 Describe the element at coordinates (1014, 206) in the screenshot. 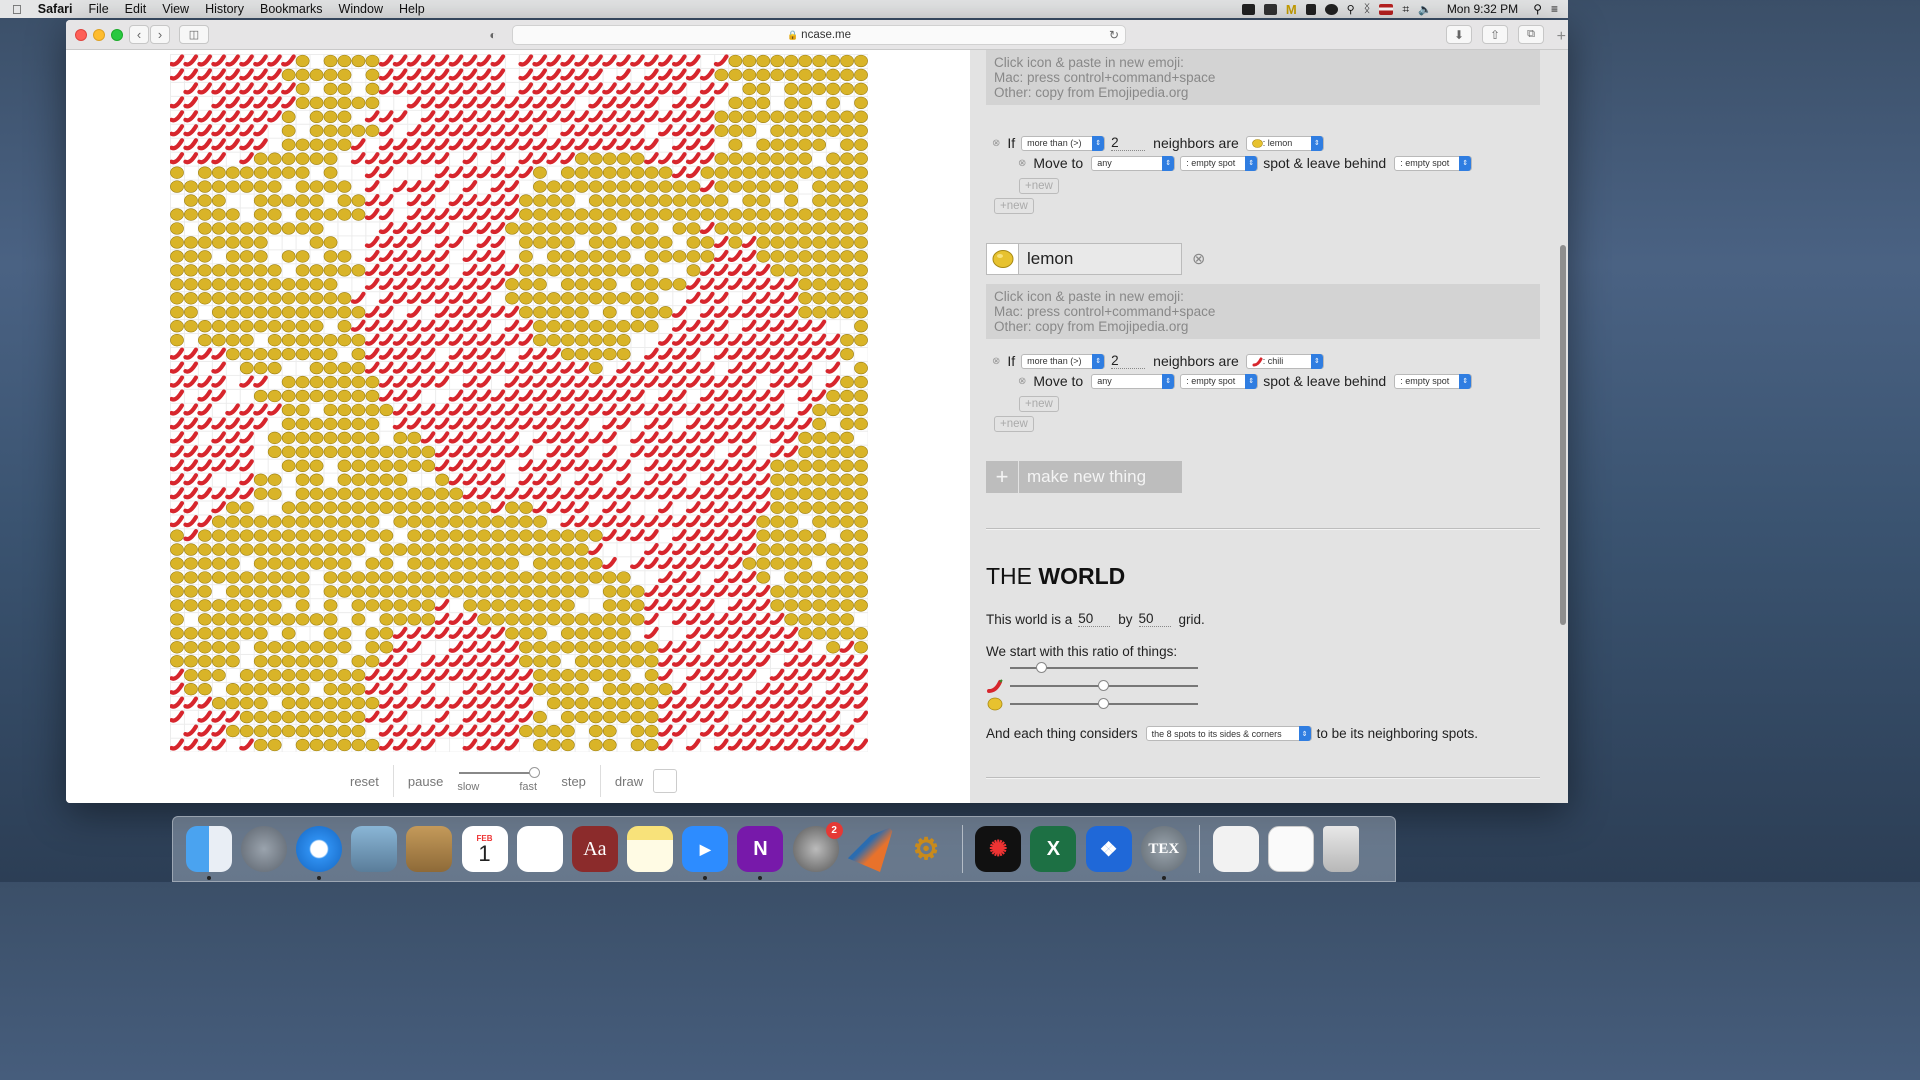

I see `new-rule-button: +new` at that location.